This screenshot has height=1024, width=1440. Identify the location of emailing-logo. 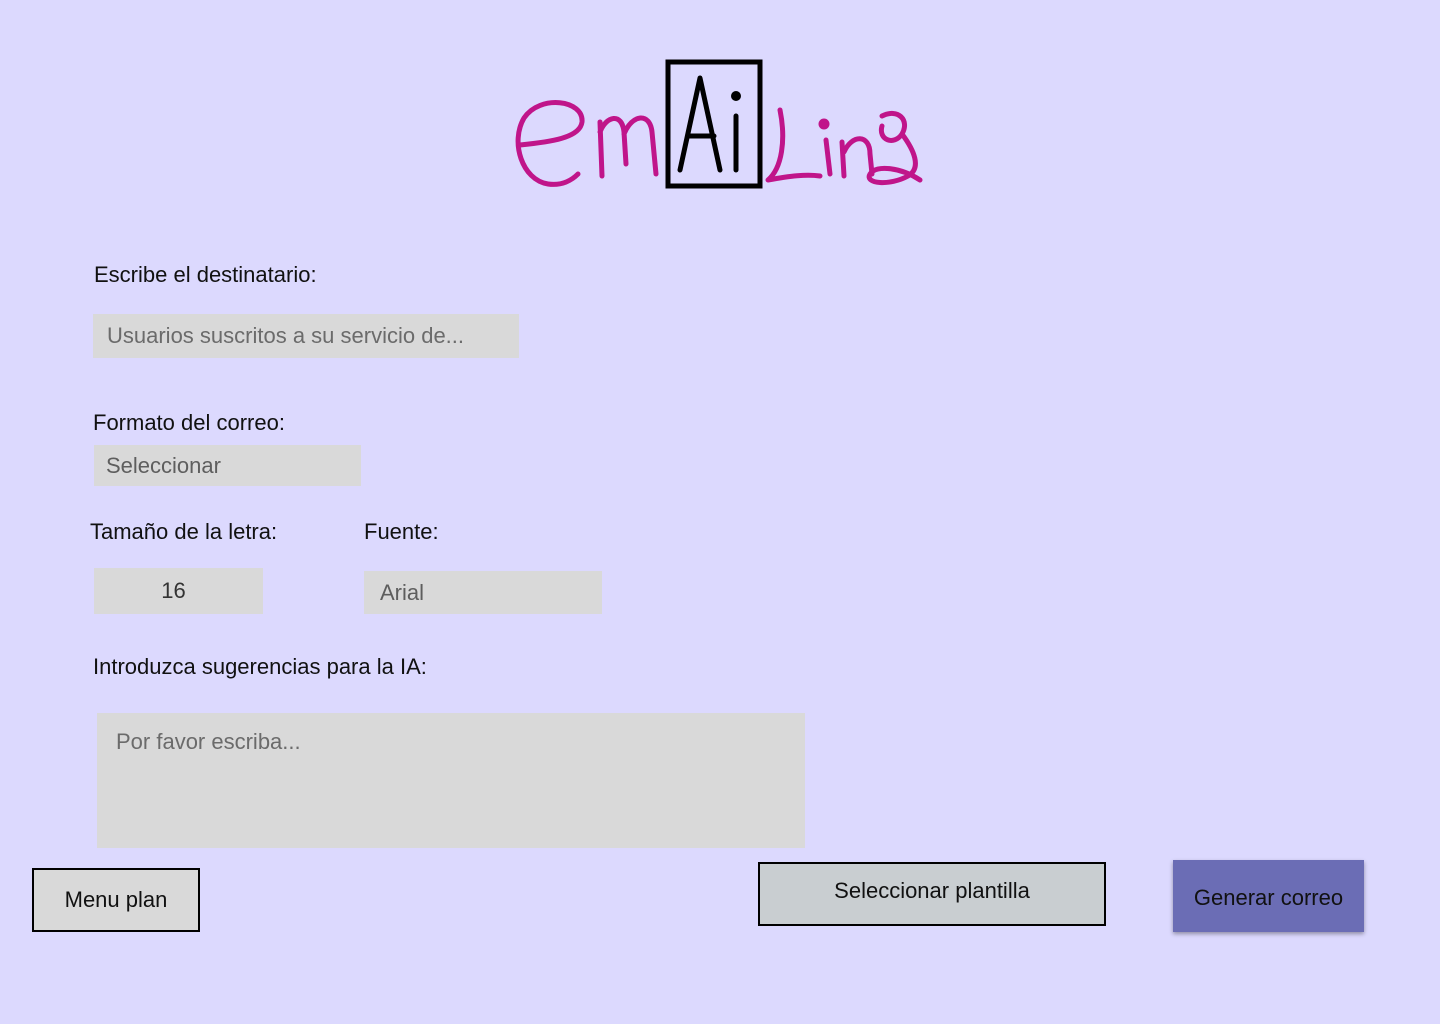
(719, 124).